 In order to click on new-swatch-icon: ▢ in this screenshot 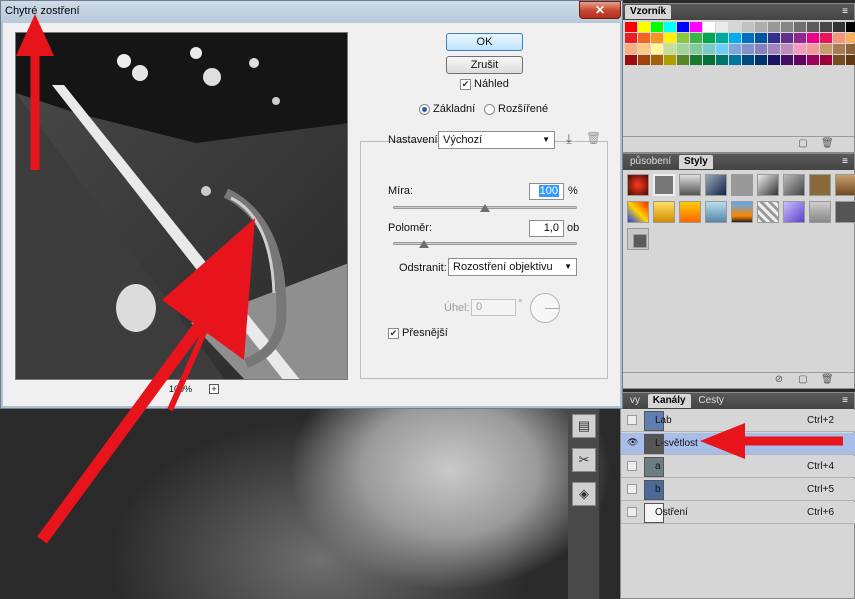, I will do `click(803, 144)`.